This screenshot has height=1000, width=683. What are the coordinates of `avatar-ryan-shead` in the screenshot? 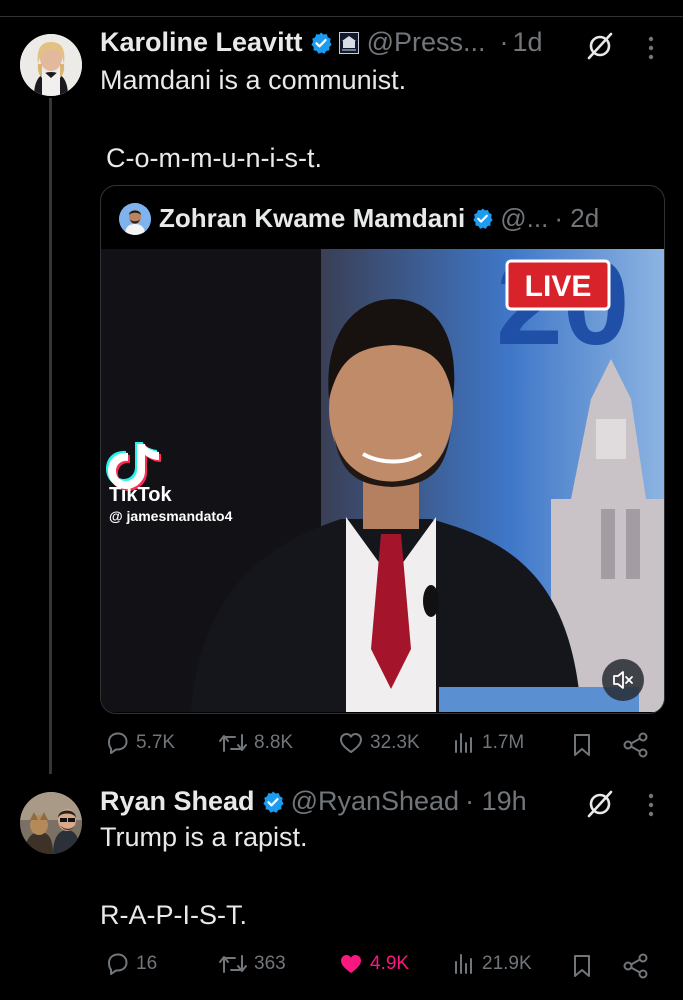 It's located at (51, 823).